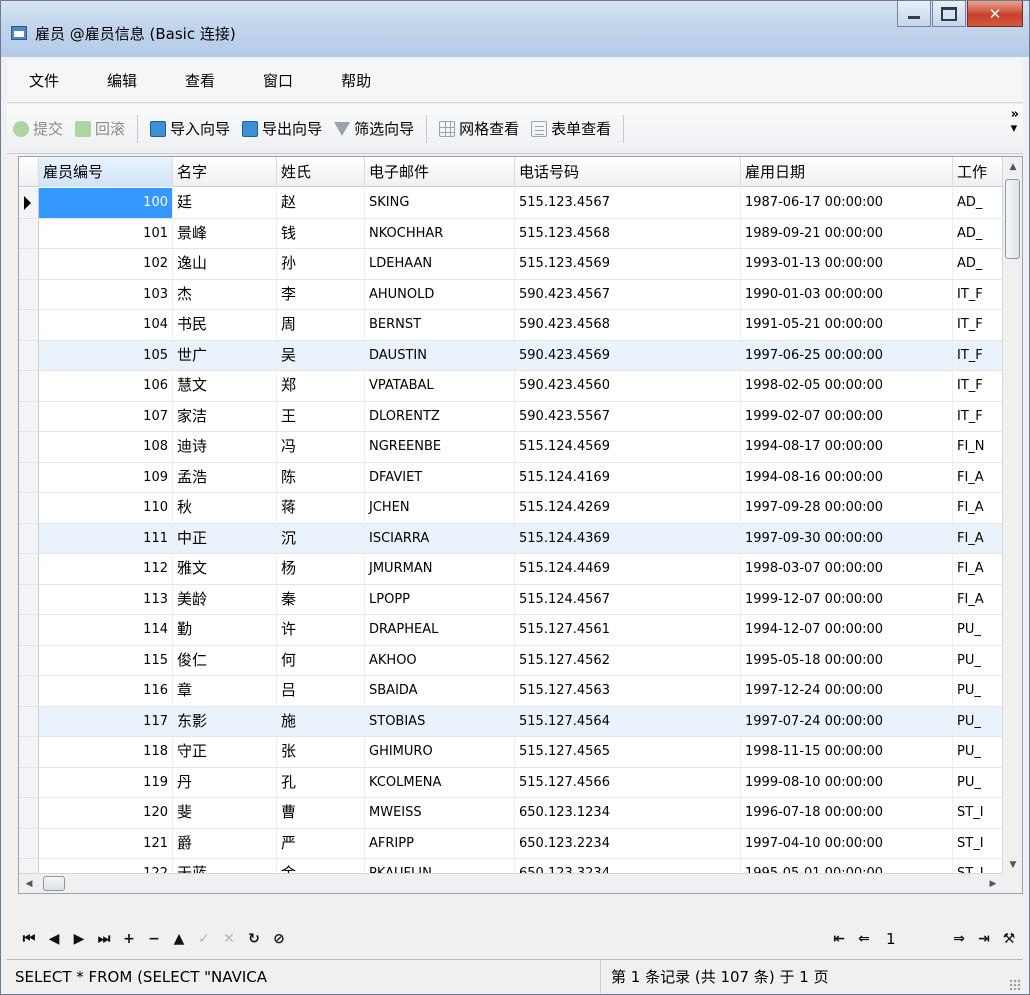 This screenshot has width=1030, height=995. Describe the element at coordinates (321, 355) in the screenshot. I see `cell-last-name: 吴` at that location.